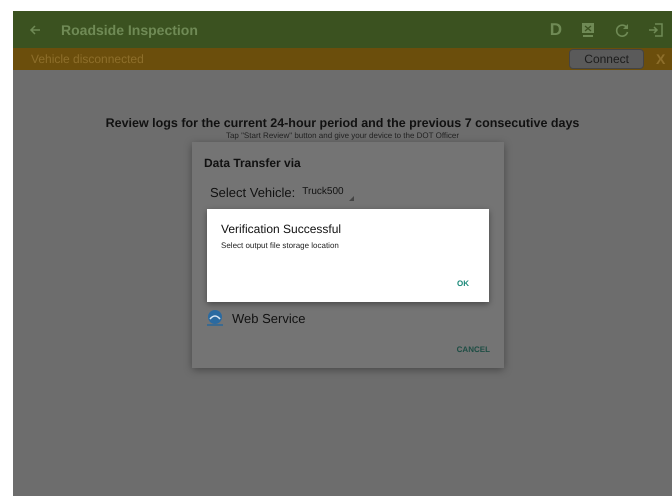 This screenshot has height=496, width=672. What do you see at coordinates (473, 349) in the screenshot?
I see `cancel-button: CANCEL` at bounding box center [473, 349].